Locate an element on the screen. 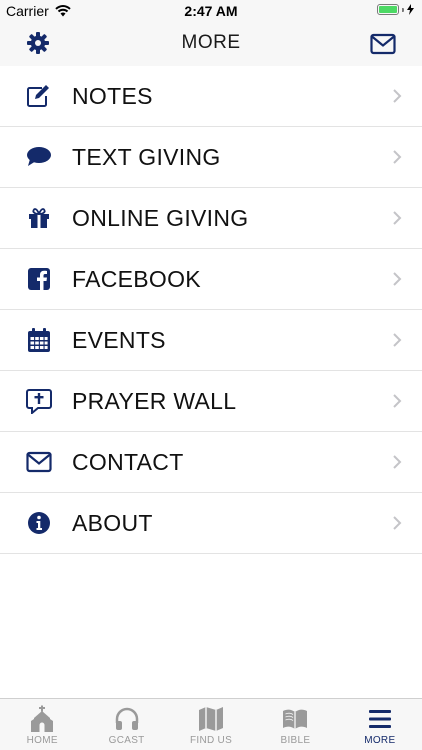 This screenshot has height=750, width=422. menu-item-online-giving: ONLINE GIVING is located at coordinates (211, 218).